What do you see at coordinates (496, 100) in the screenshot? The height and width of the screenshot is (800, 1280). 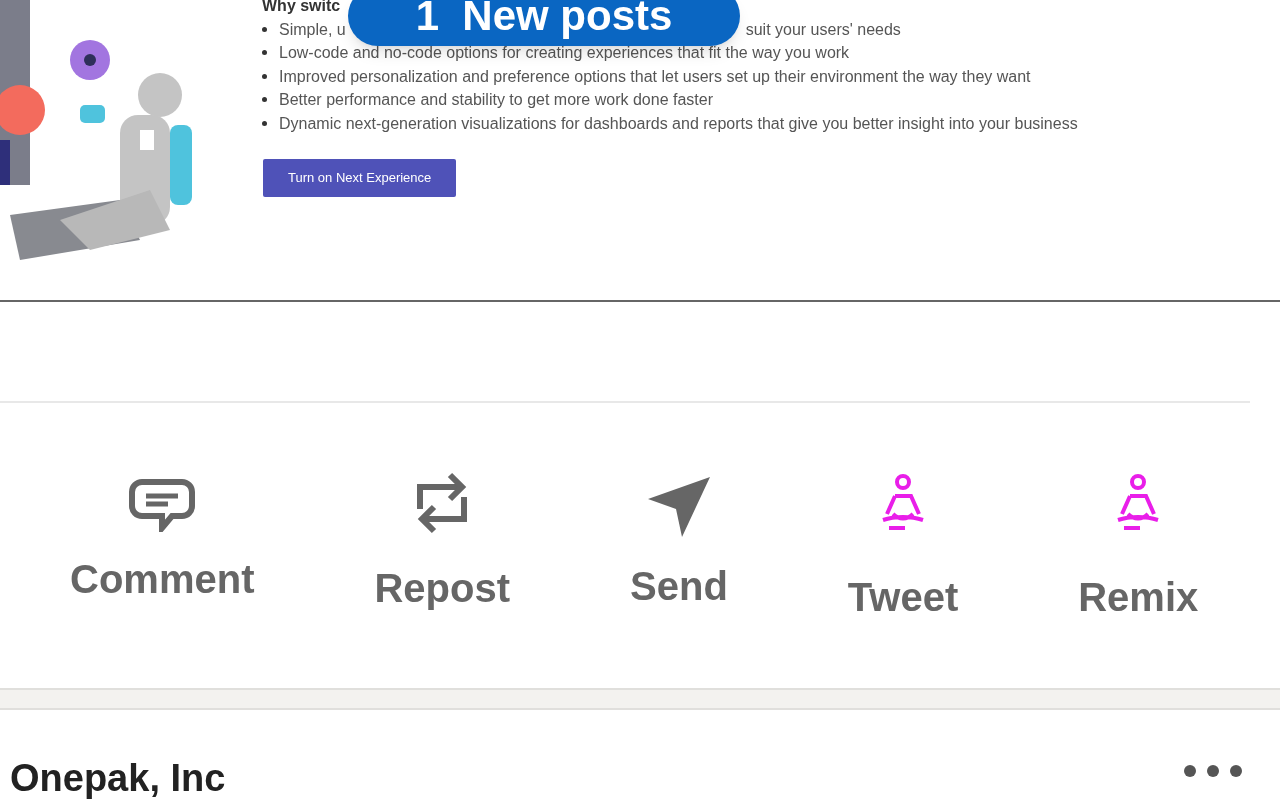 I see `bullet-text: Better performance and stability to get more work done faster` at bounding box center [496, 100].